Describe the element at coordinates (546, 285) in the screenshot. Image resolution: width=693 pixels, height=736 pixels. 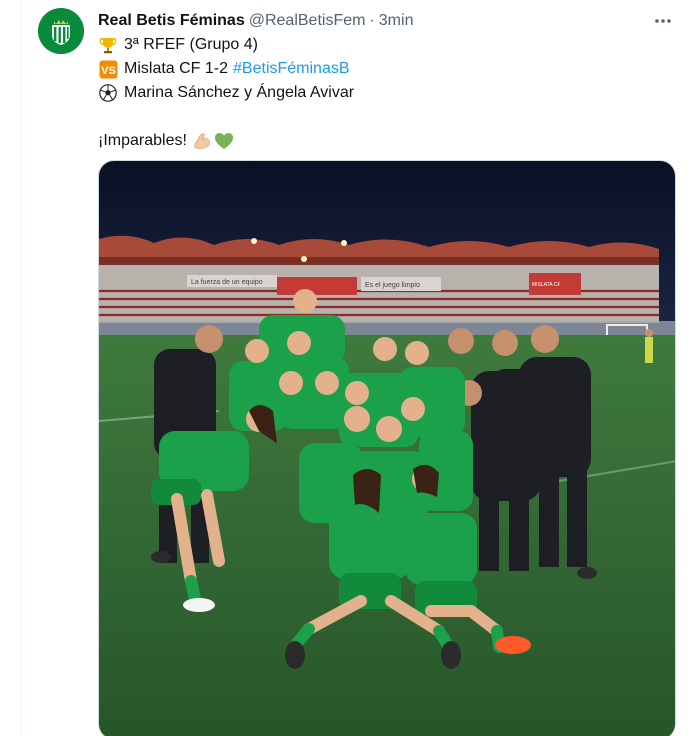
I see `banner-text-3: MISLATA CF` at that location.